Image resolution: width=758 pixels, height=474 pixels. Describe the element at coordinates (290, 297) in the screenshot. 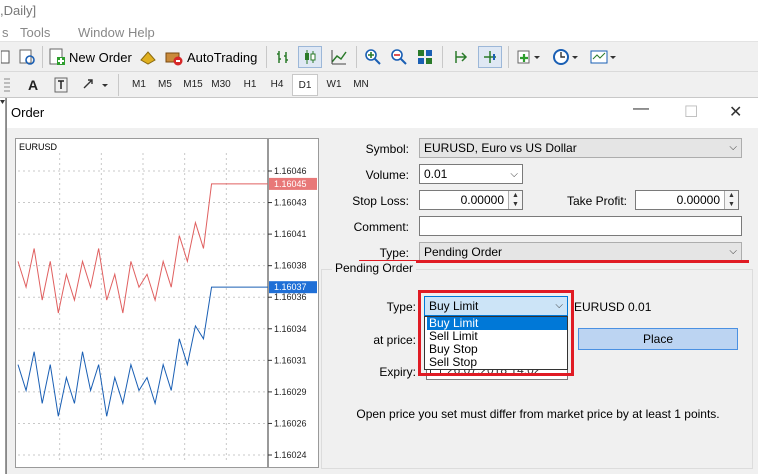

I see `y-tick-label: 1.16036` at that location.